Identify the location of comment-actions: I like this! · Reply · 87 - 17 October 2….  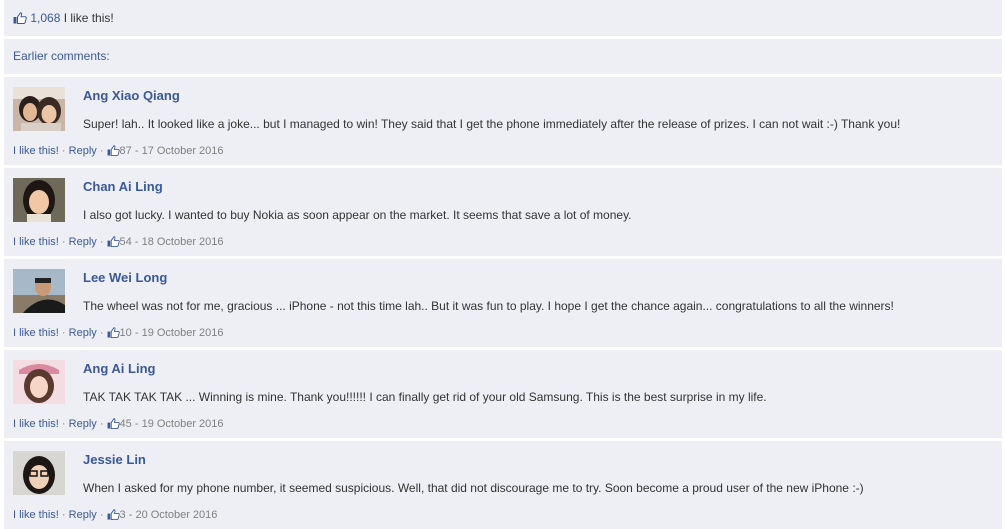
(118, 152).